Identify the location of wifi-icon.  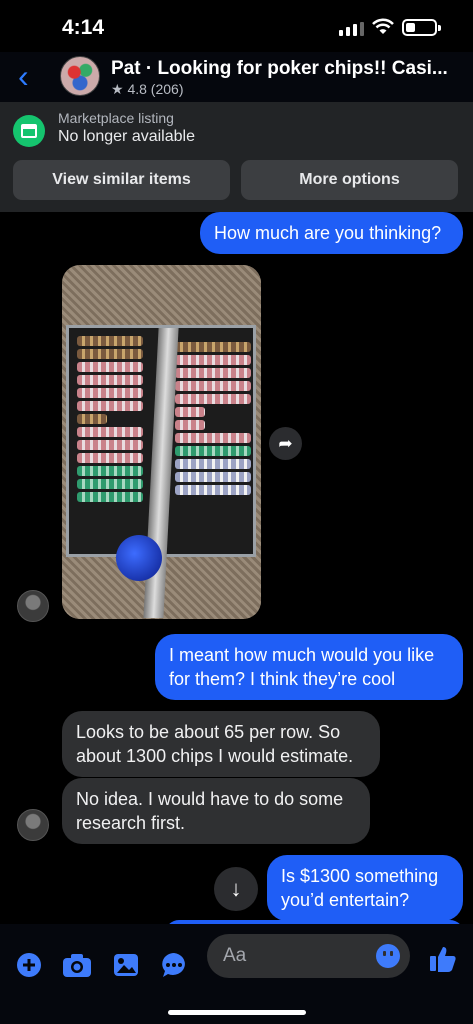
(383, 26).